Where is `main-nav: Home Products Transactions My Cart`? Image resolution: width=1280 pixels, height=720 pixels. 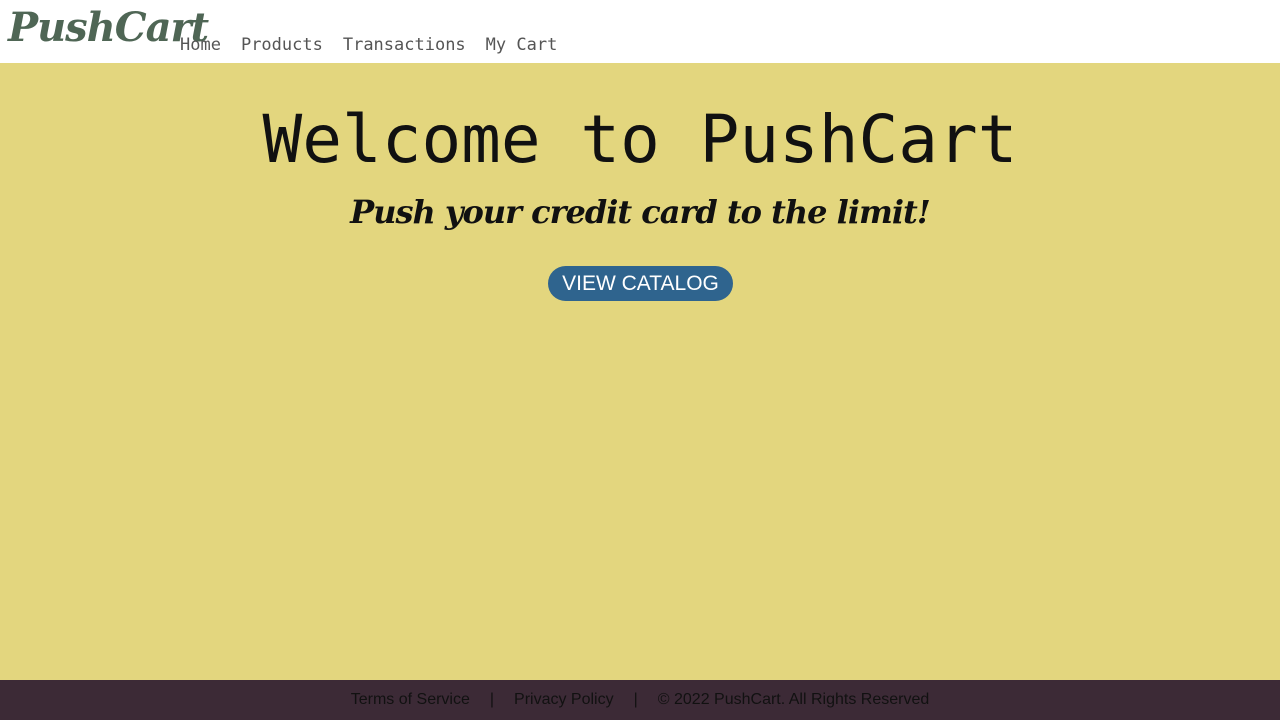
main-nav: Home Products Transactions My Cart is located at coordinates (368, 45).